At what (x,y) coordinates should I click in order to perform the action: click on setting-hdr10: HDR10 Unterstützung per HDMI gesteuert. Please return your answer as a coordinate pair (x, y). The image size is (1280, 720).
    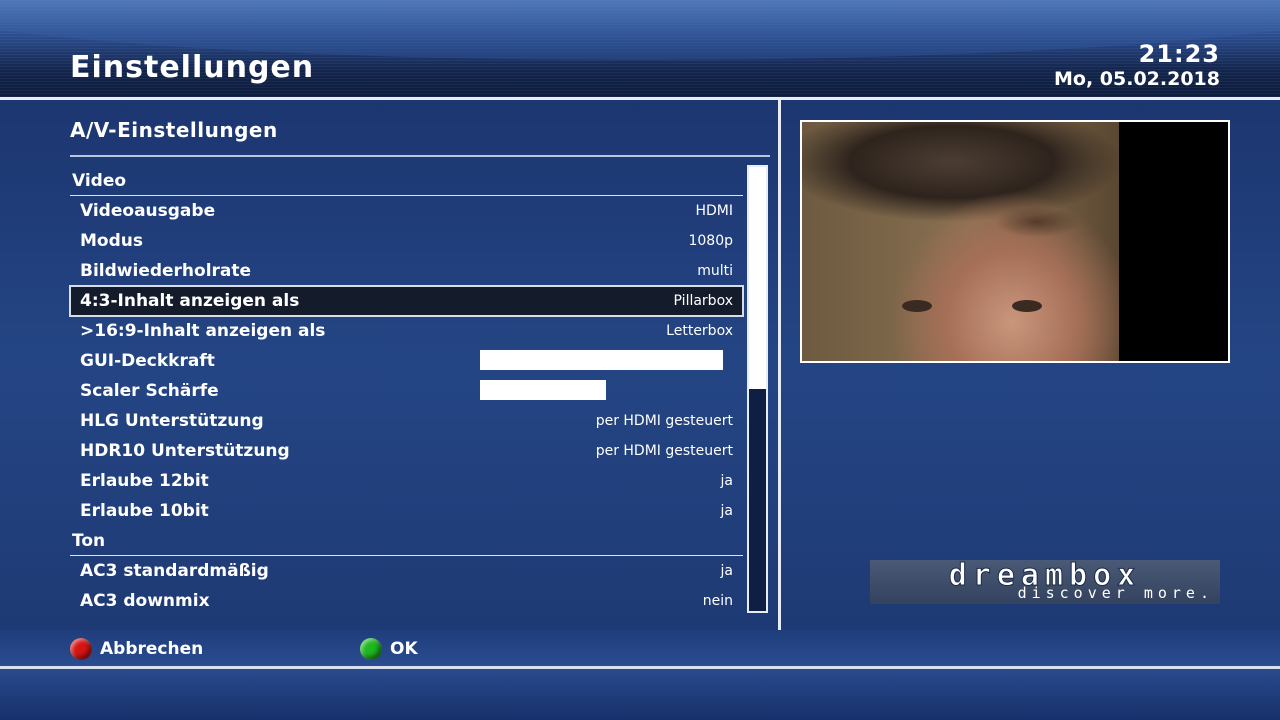
    Looking at the image, I should click on (406, 451).